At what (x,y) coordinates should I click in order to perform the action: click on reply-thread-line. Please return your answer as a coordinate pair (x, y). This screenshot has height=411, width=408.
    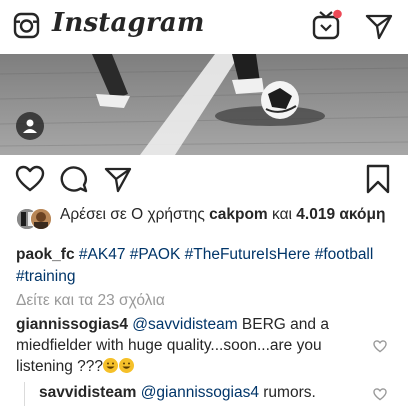
    Looking at the image, I should click on (24, 394).